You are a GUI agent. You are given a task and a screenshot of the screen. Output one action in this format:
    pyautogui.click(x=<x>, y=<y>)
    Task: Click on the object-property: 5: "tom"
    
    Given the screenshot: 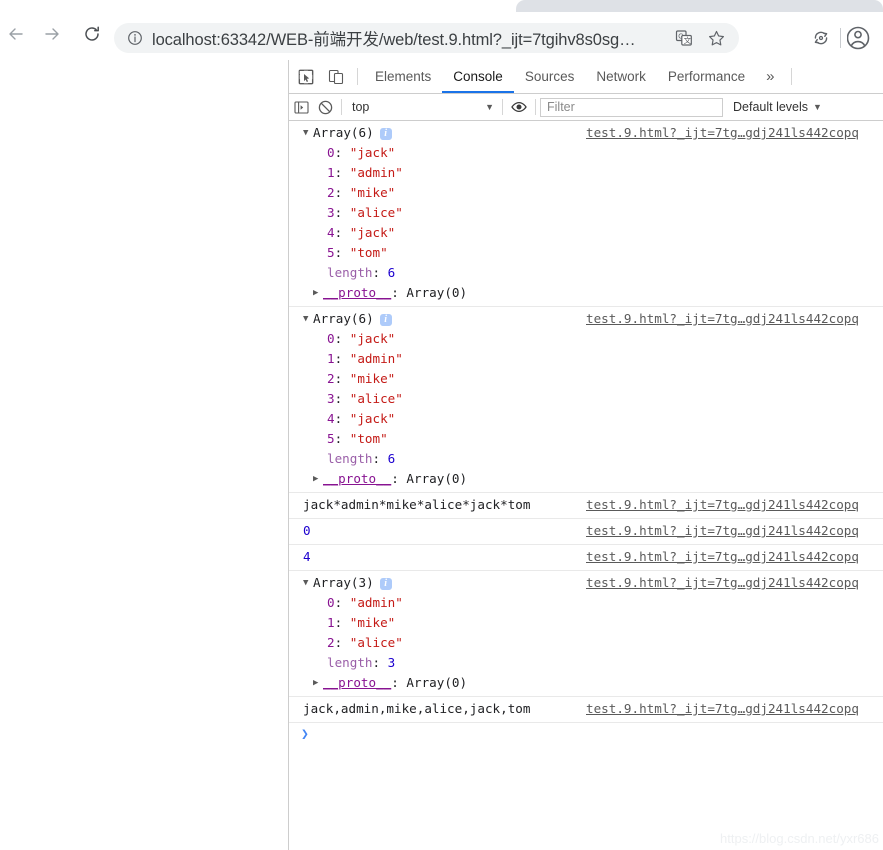 What is the action you would take?
    pyautogui.click(x=586, y=439)
    